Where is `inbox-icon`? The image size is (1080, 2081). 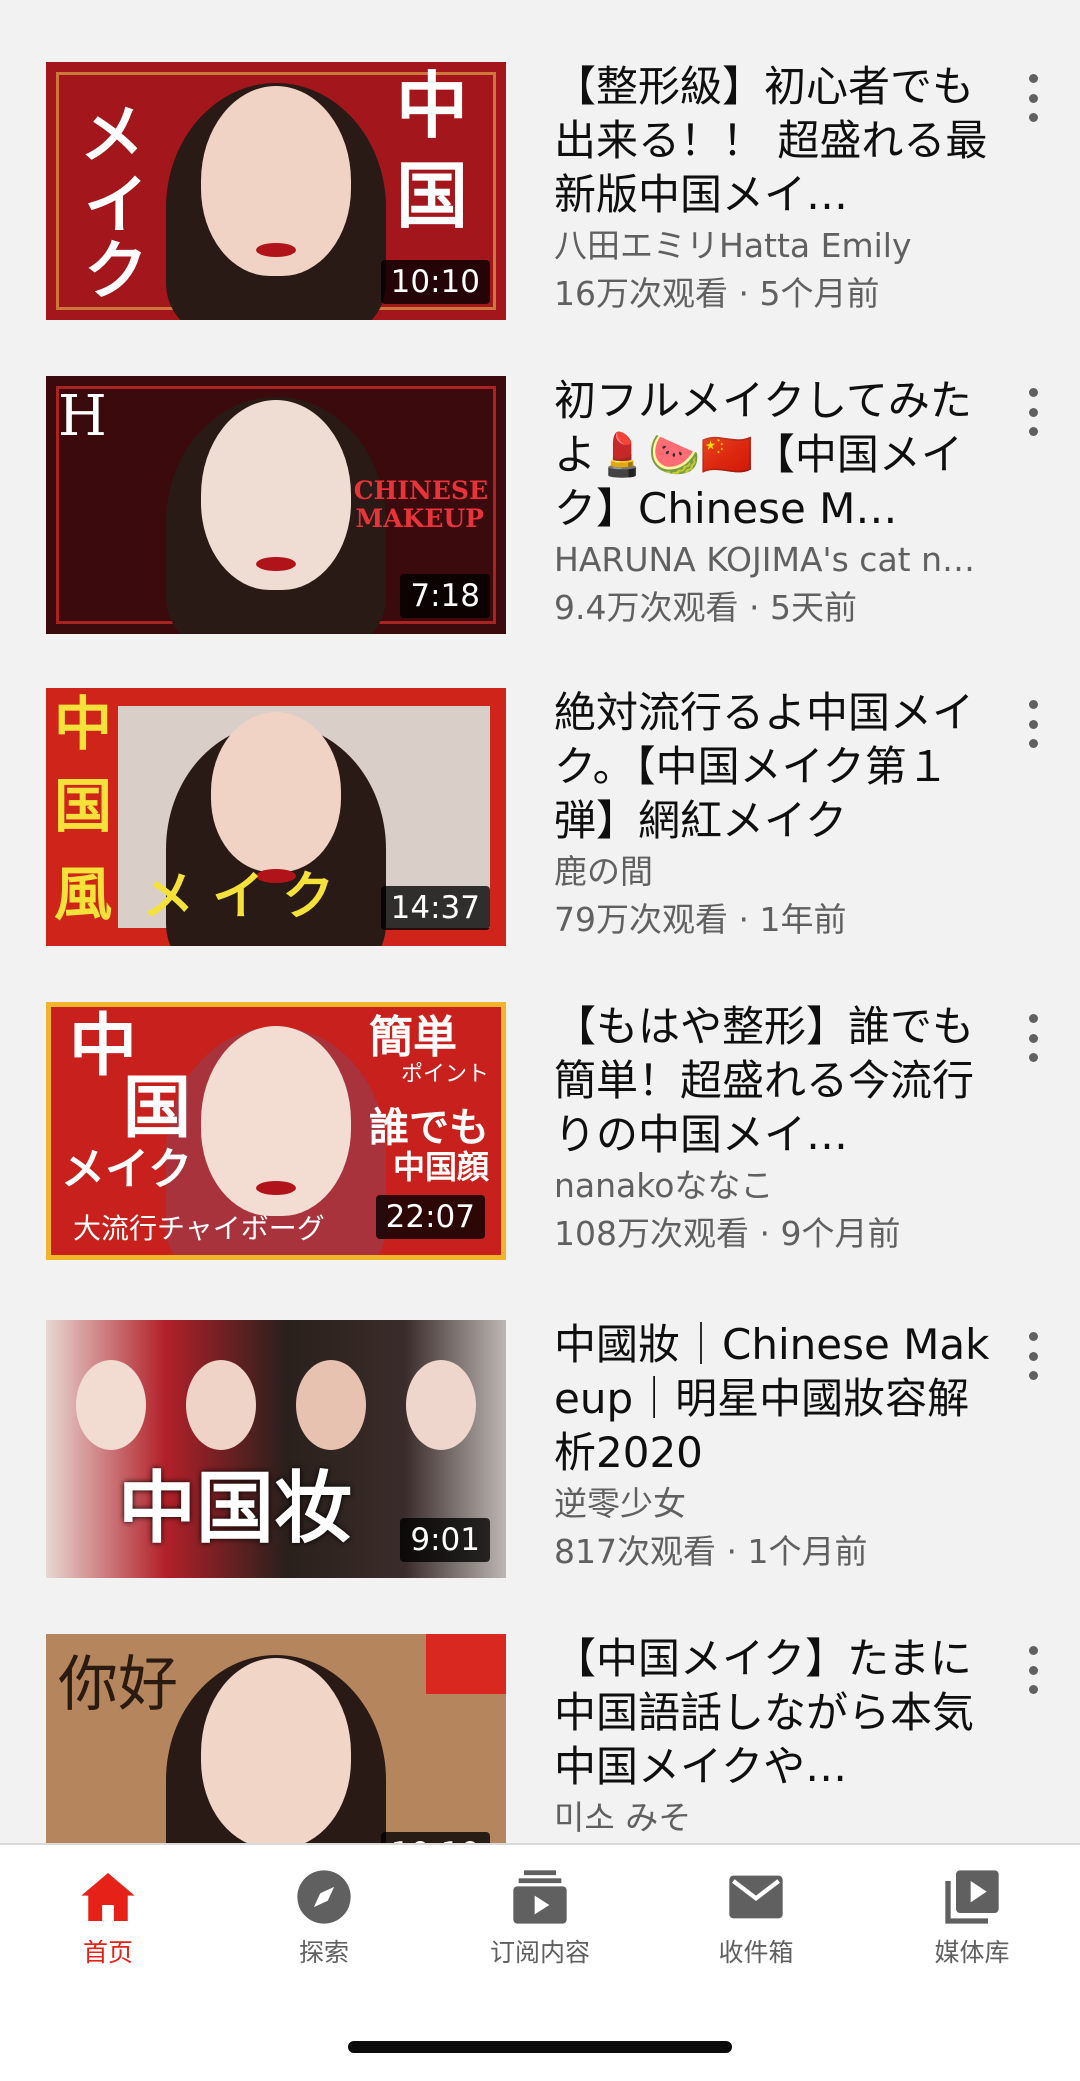
inbox-icon is located at coordinates (756, 1897).